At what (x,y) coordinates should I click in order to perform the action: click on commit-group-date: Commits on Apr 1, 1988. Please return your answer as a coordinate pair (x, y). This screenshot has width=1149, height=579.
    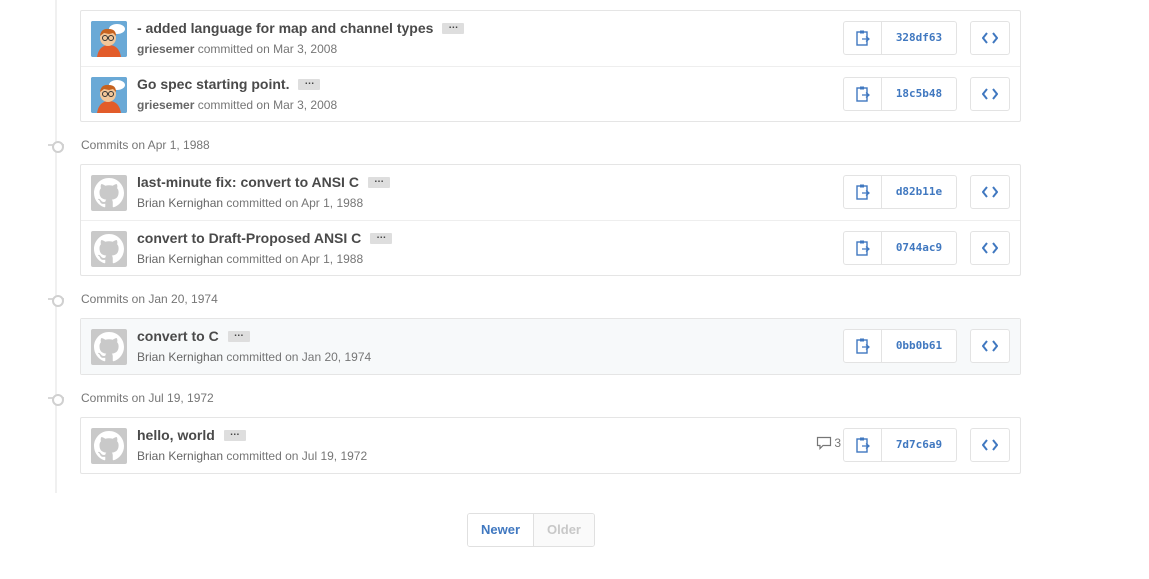
    Looking at the image, I should click on (145, 145).